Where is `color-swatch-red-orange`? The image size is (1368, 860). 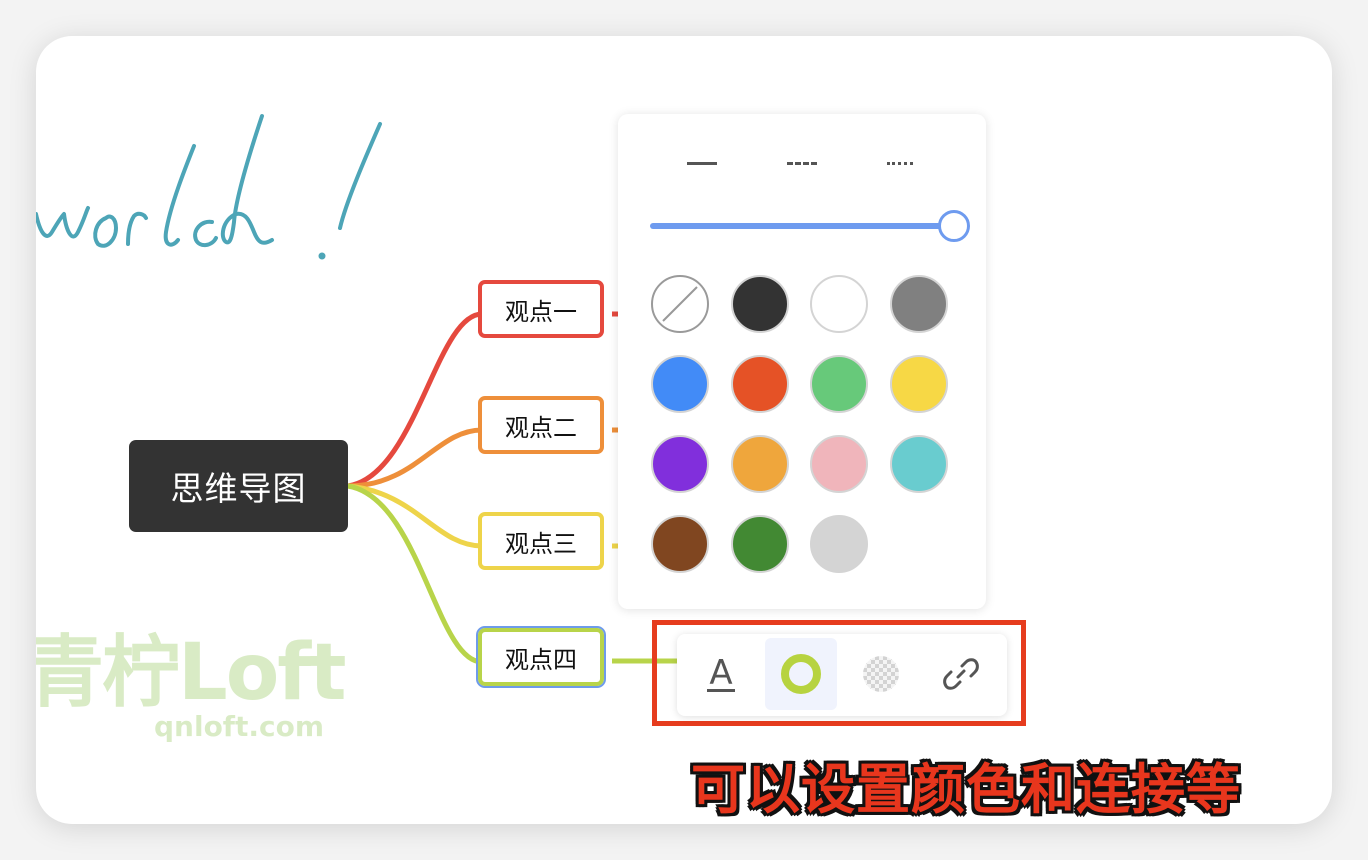
color-swatch-red-orange is located at coordinates (760, 384).